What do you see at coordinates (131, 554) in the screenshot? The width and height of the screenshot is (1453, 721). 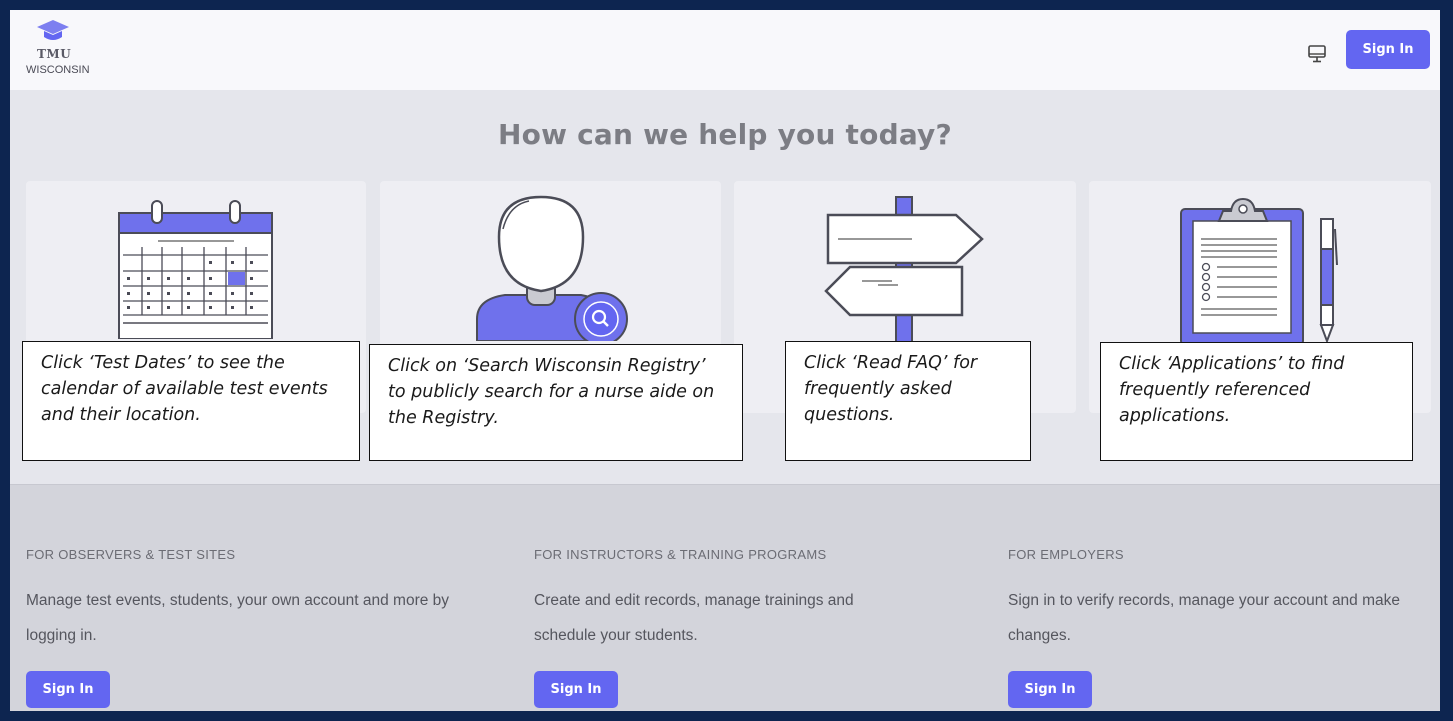 I see `section-title: FOR OBSERVERS & TEST SITES` at bounding box center [131, 554].